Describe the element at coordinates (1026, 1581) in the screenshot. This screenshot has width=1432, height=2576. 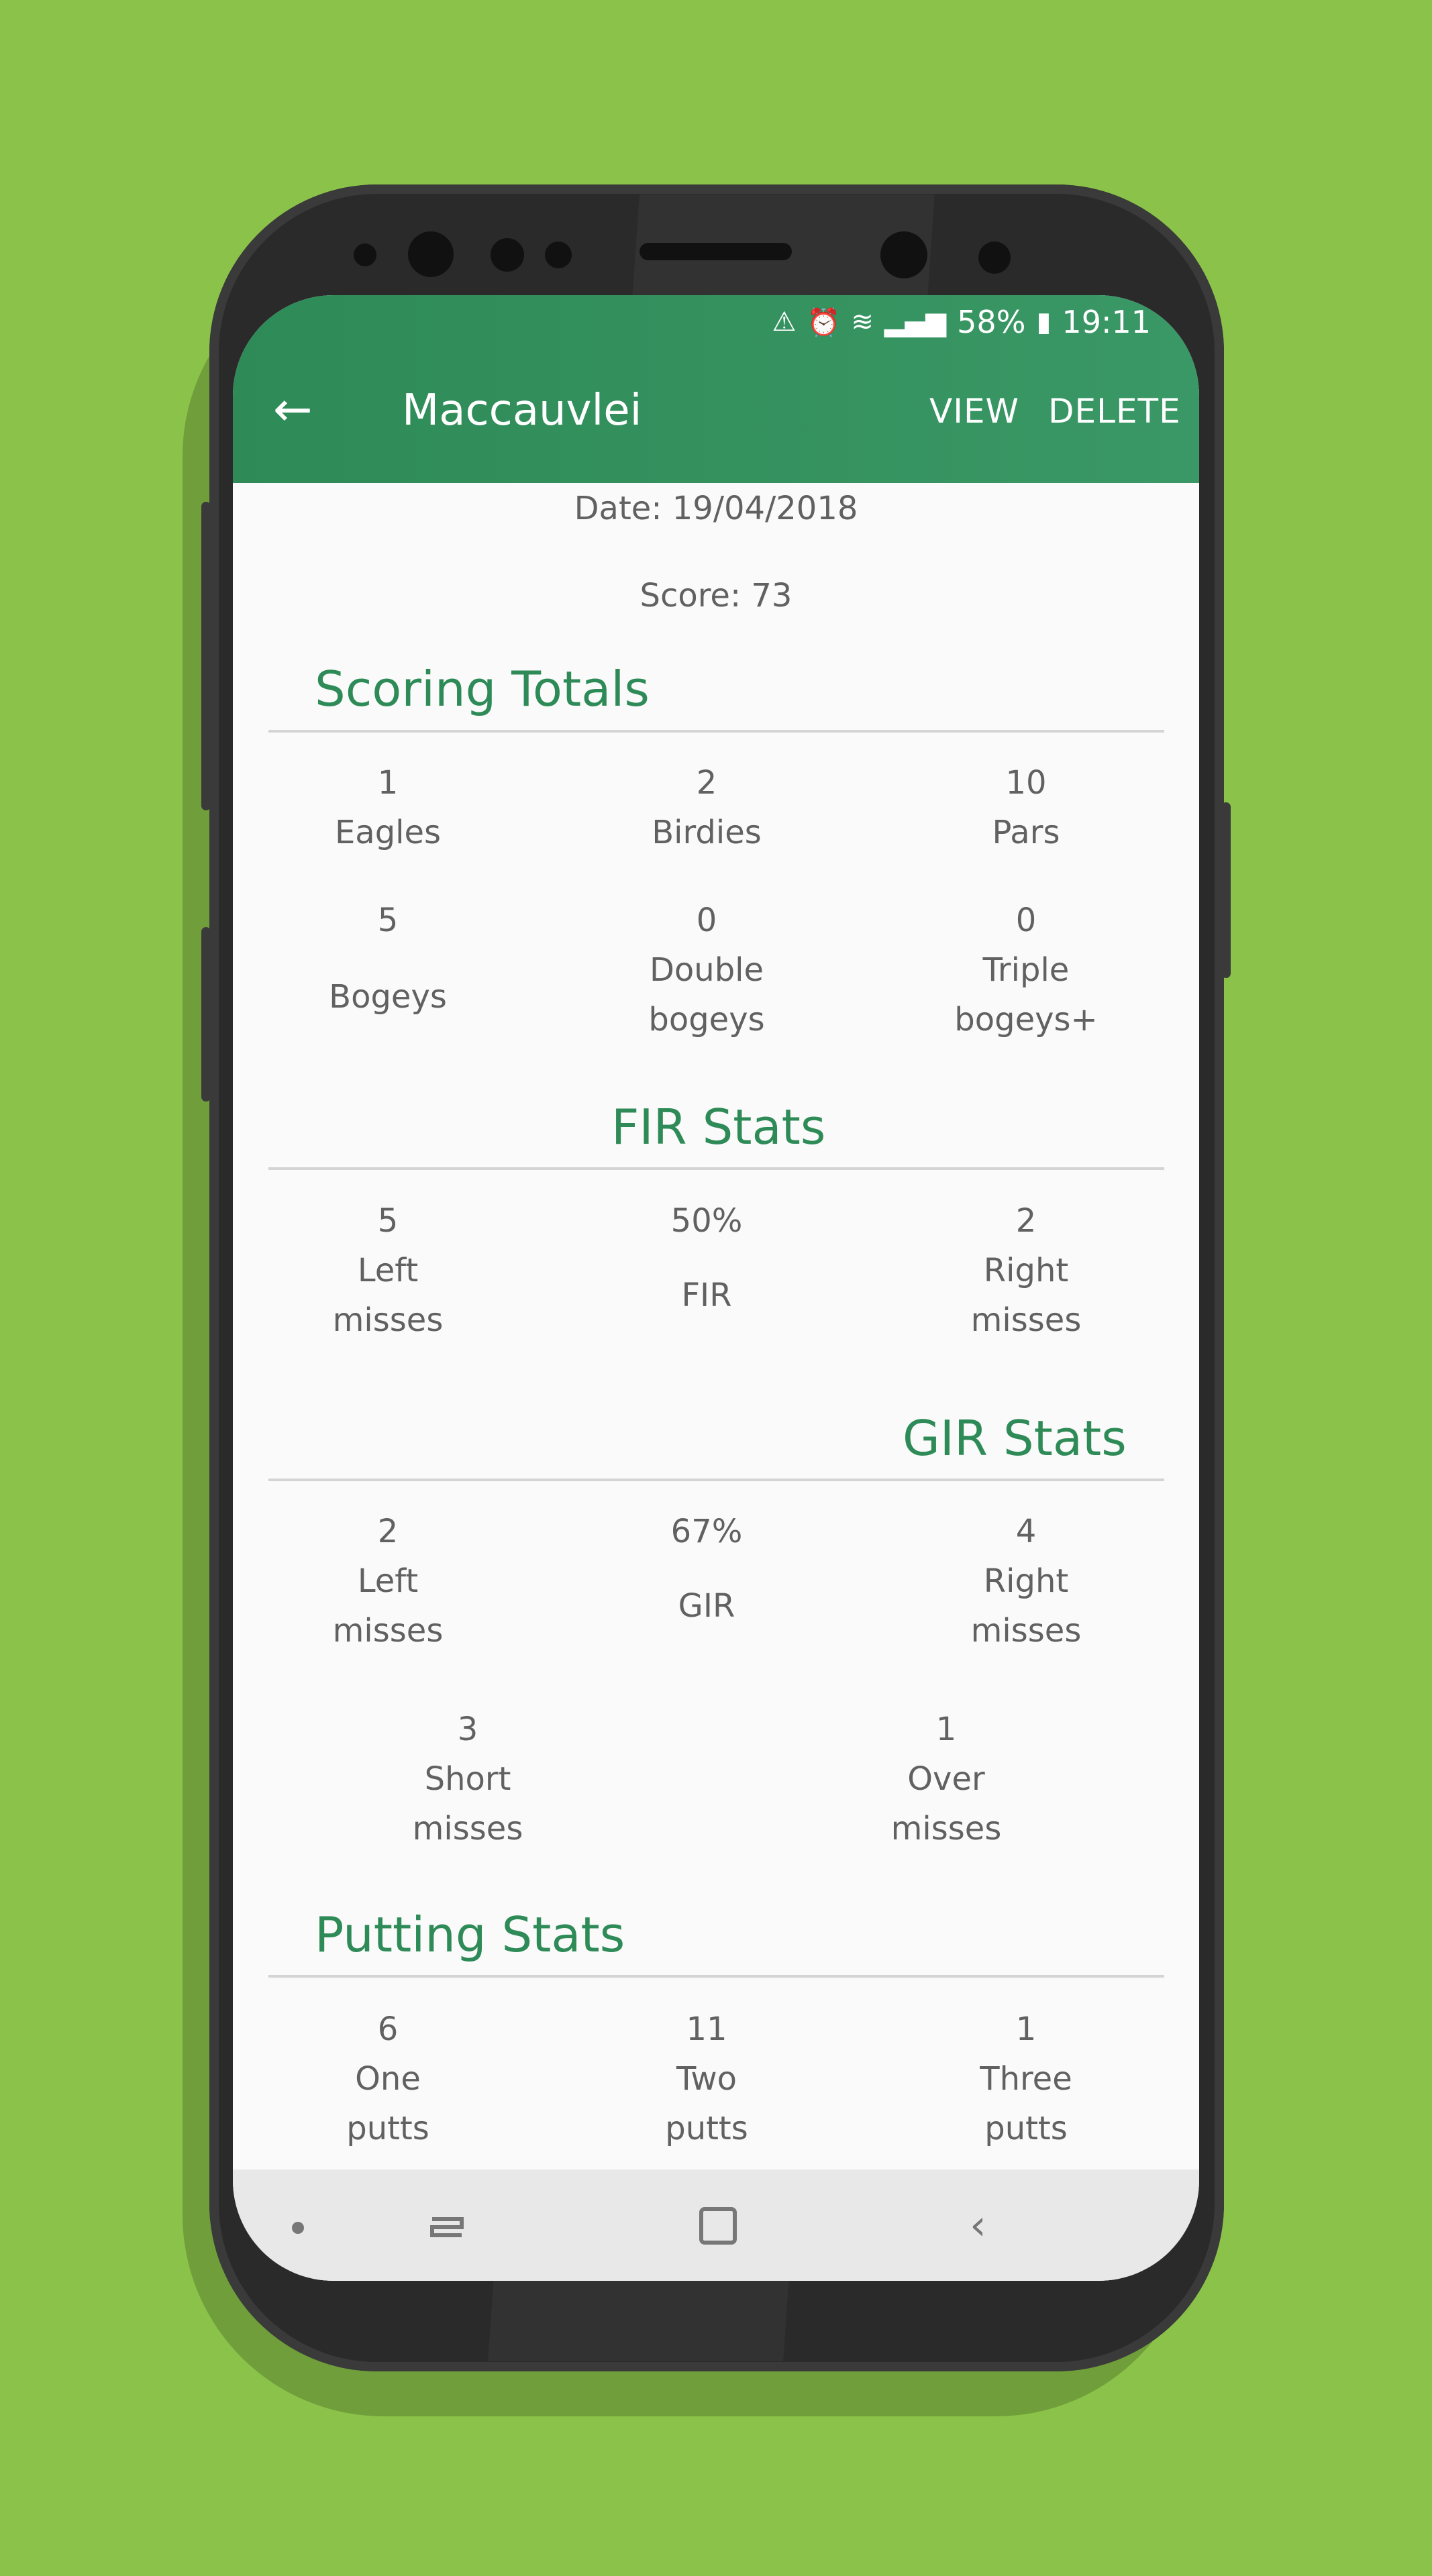
I see `stat-gir-right-misses: 4 Right misses` at that location.